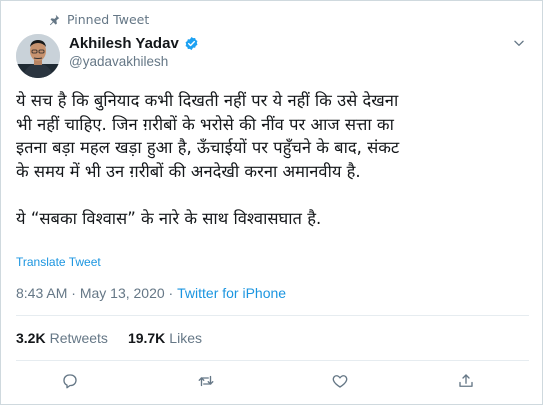 This screenshot has width=543, height=405. I want to click on tweet-actions, so click(272, 383).